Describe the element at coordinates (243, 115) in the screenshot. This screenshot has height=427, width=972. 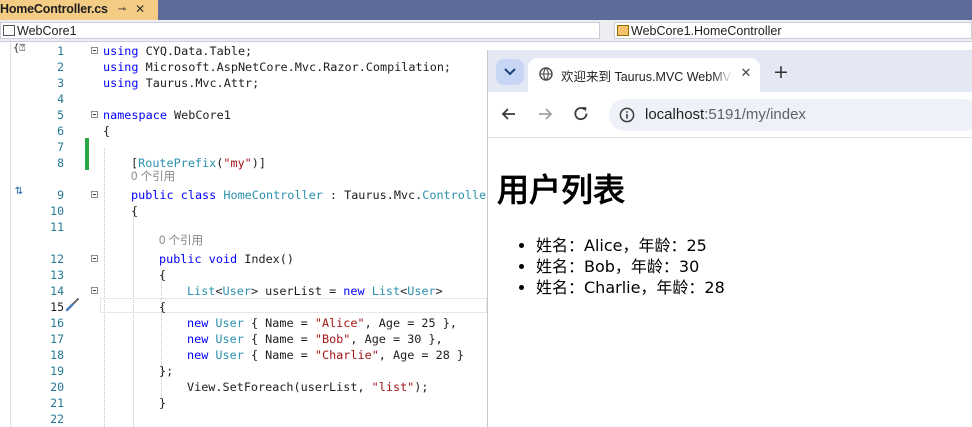
I see `code-line: 5 namespace WebCore1` at that location.